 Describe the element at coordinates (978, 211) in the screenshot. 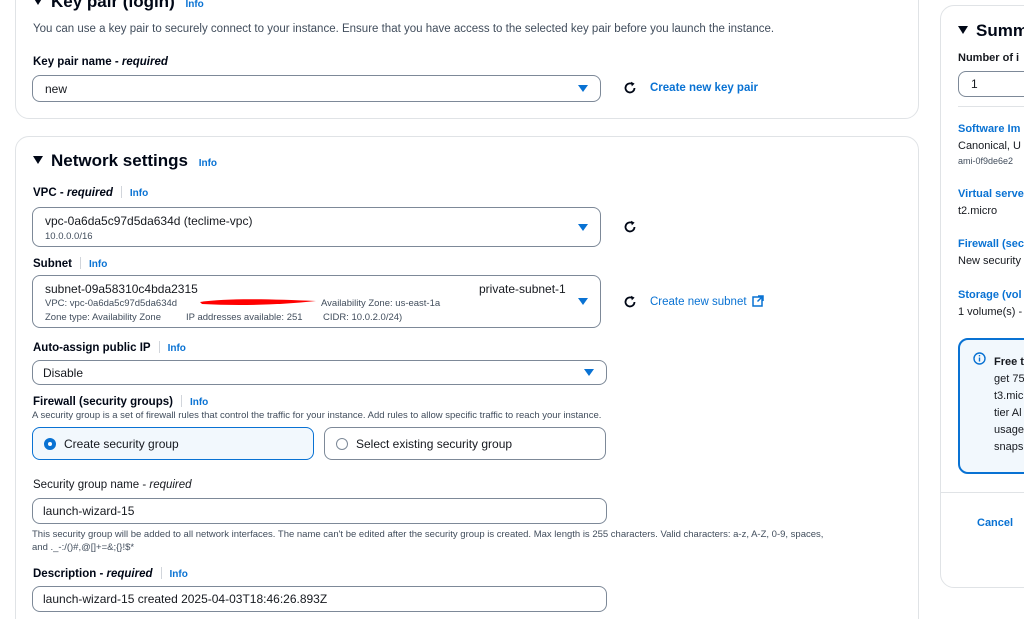

I see `virtual-server-value: t2.micro` at that location.